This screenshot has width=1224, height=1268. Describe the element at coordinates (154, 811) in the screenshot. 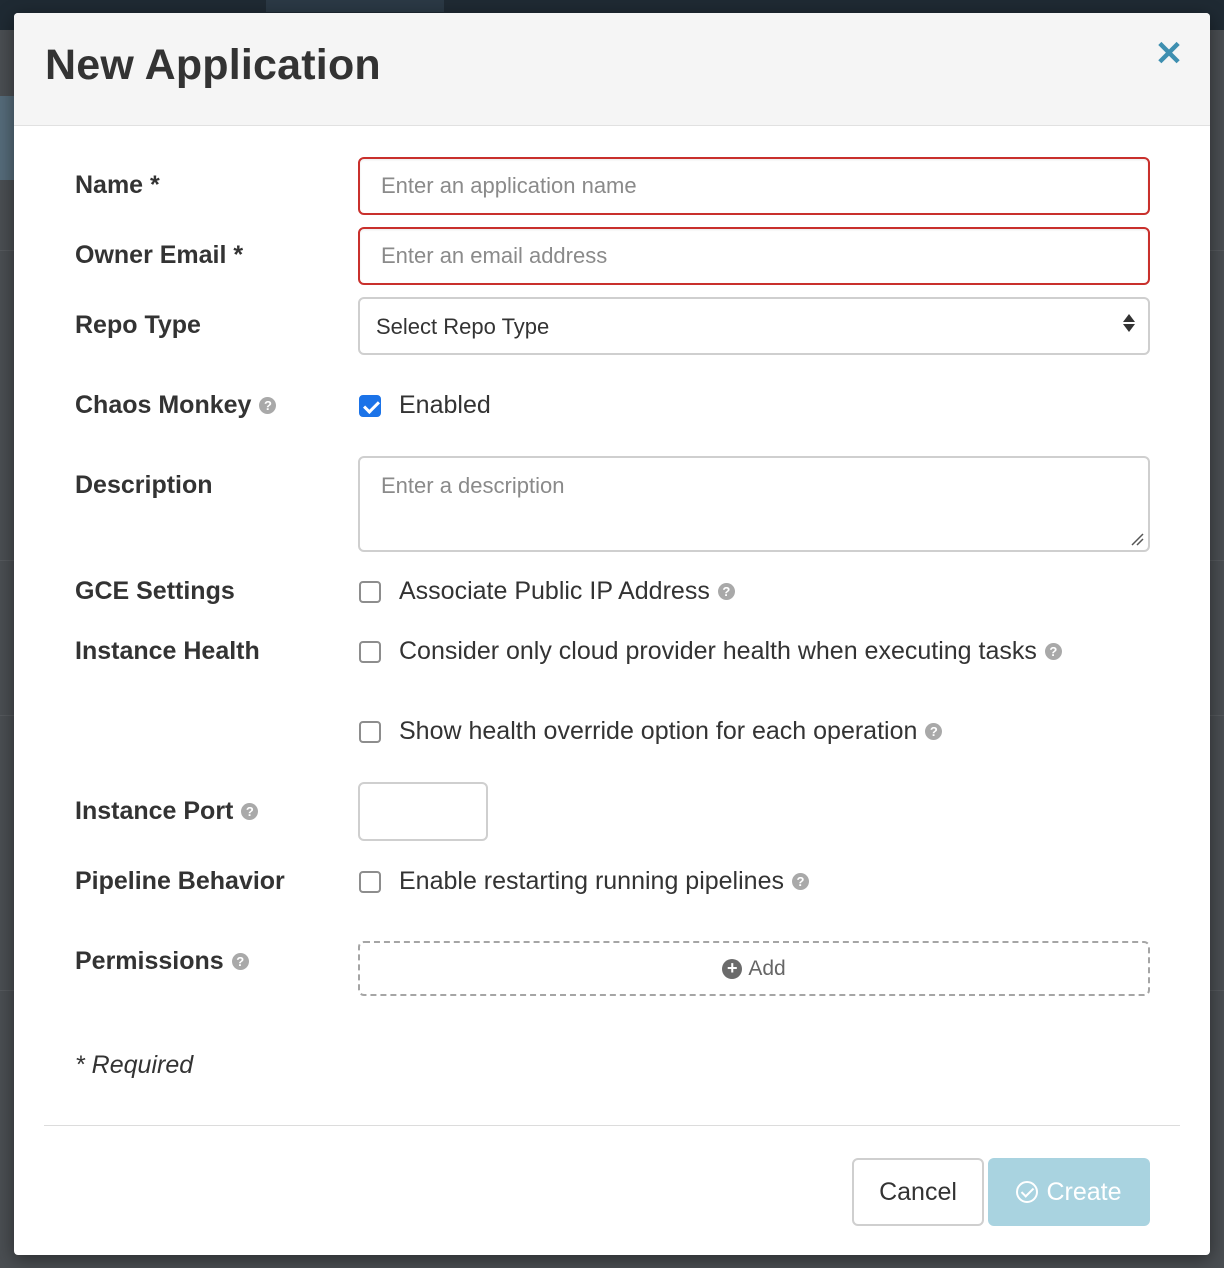

I see `instance-port-label-text: Instance Port` at that location.